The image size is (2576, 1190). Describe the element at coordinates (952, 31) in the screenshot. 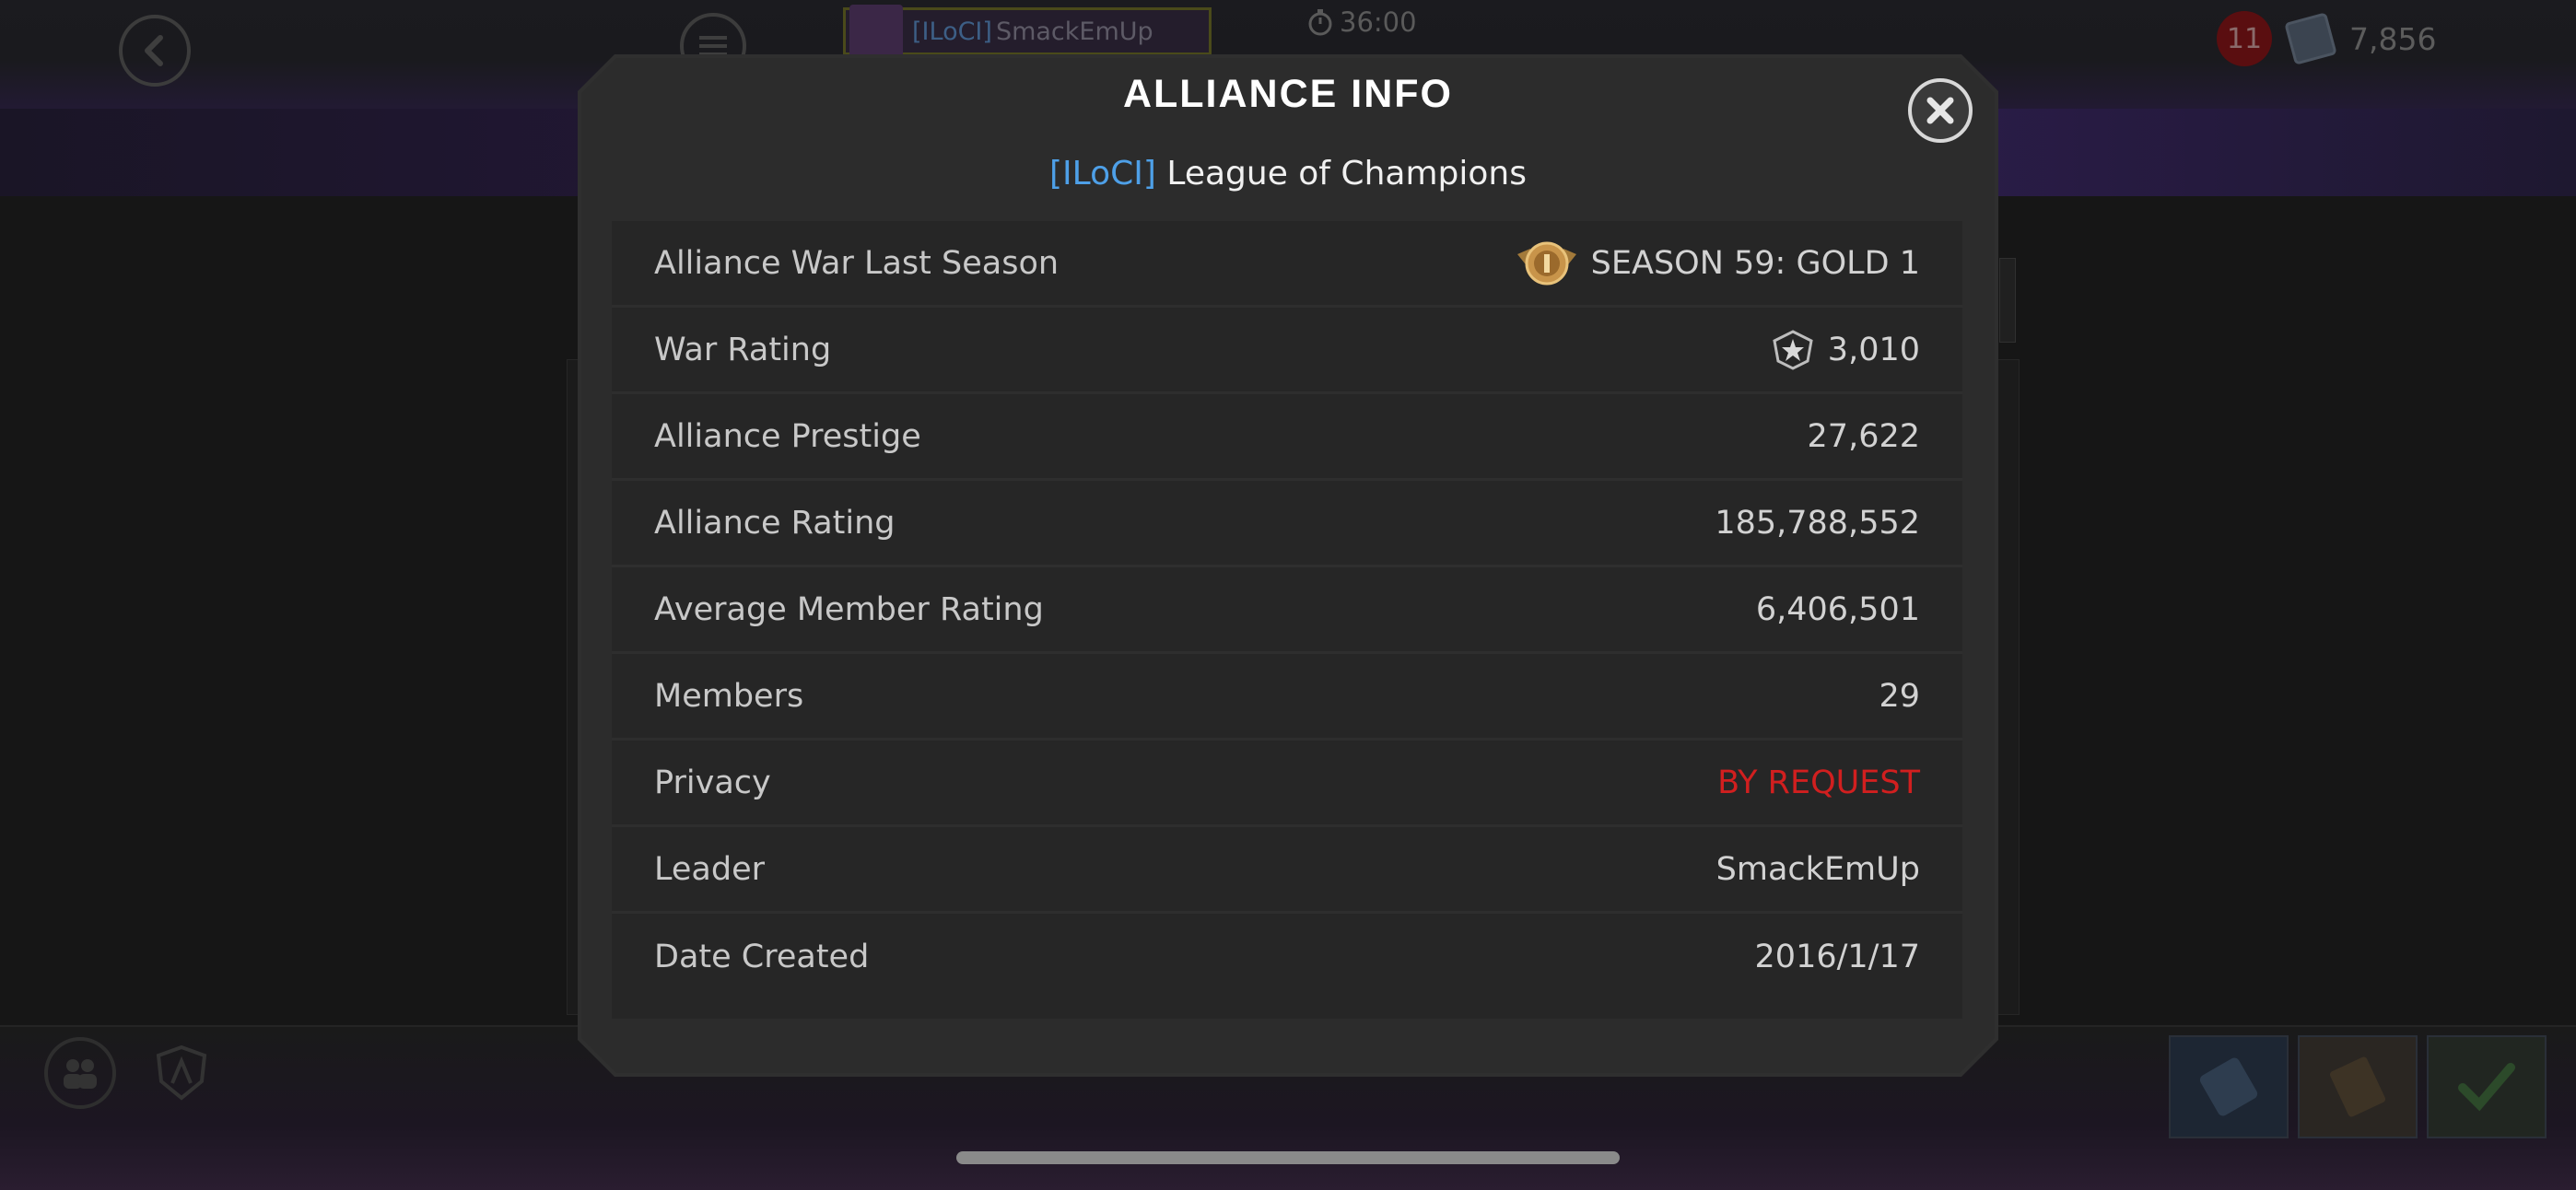

I see `player-alliance-tag: [ILoCI]` at that location.